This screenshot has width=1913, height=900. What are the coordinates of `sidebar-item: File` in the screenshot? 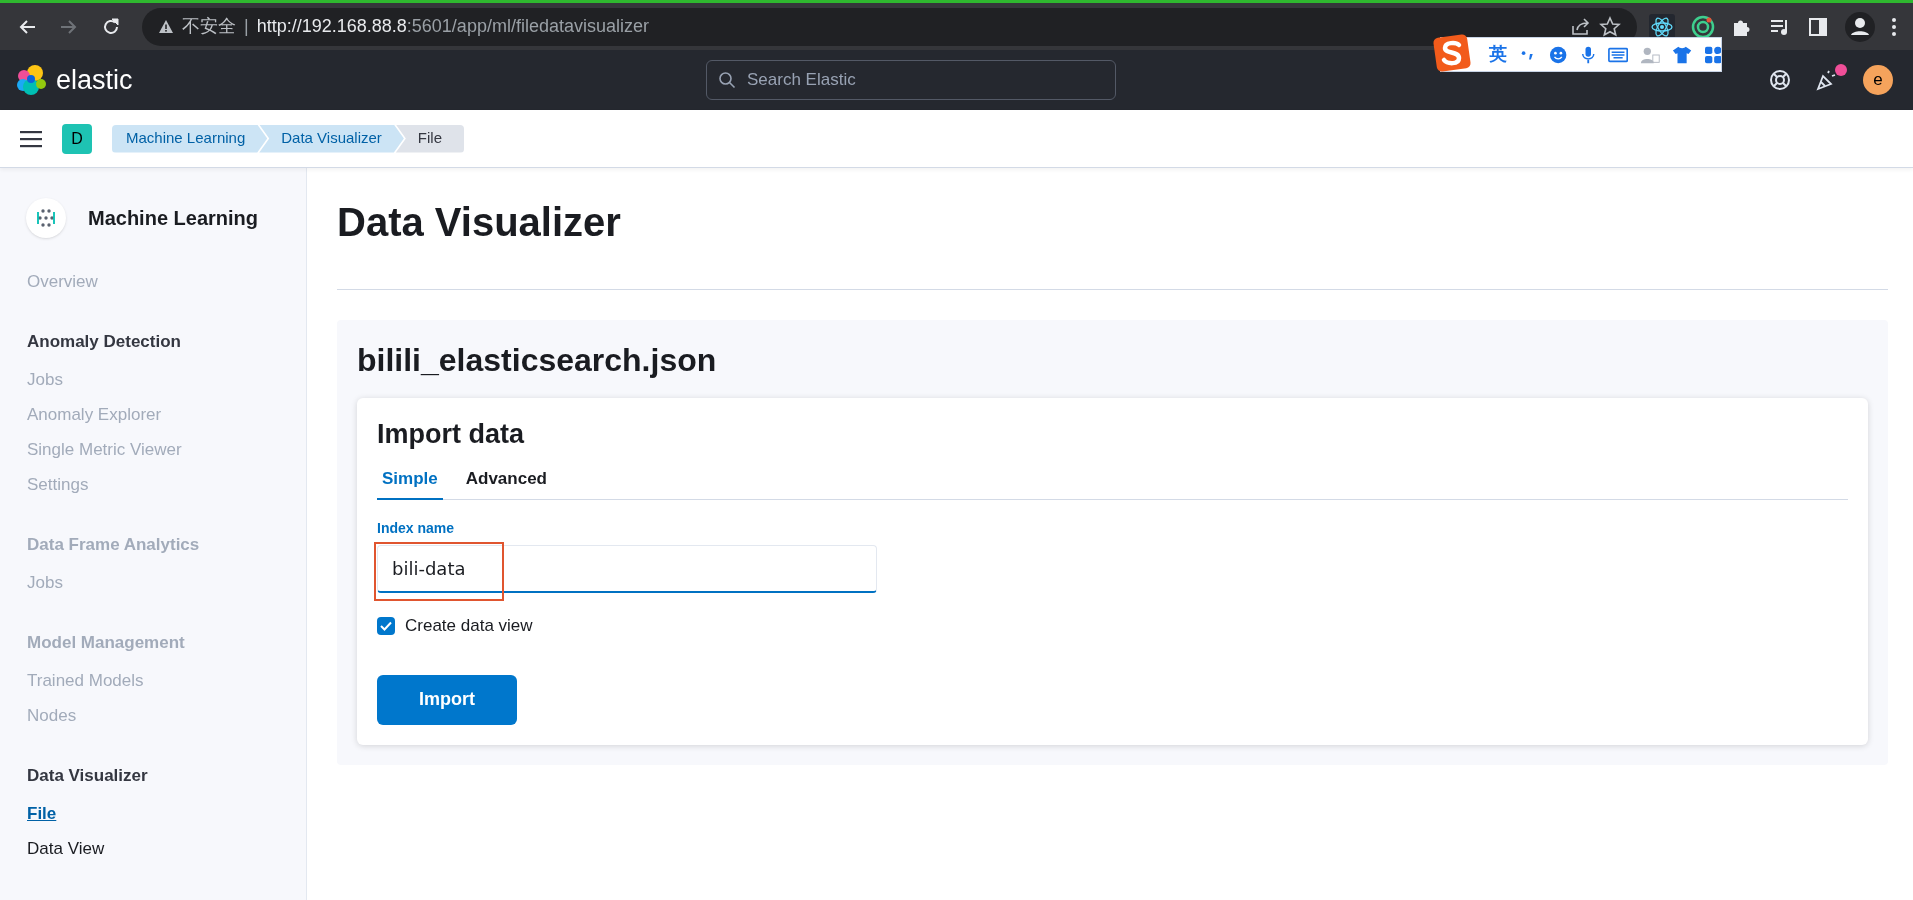 It's located at (42, 813).